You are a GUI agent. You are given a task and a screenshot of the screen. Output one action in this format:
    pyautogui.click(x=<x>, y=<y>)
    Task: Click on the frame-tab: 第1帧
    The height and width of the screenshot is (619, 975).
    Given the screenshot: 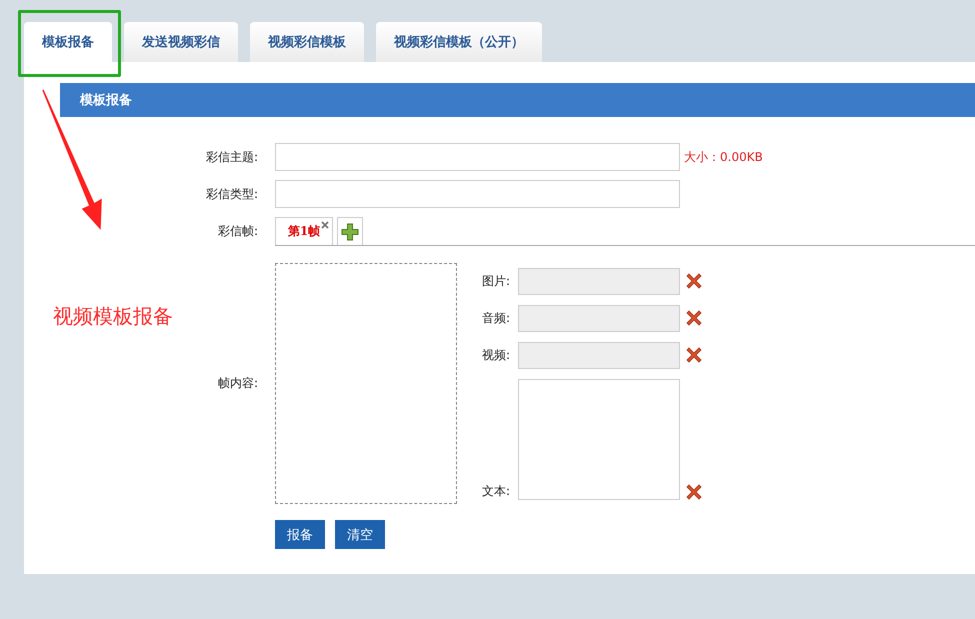 What is the action you would take?
    pyautogui.click(x=304, y=231)
    